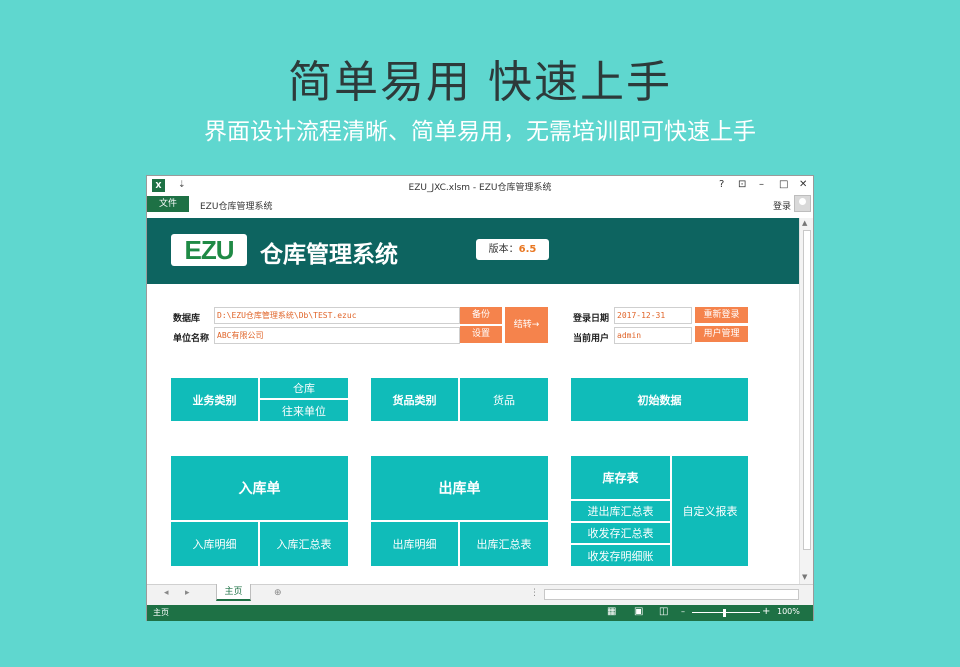  What do you see at coordinates (620, 555) in the screenshot?
I see `rs-detail-button: 收发存明细账` at bounding box center [620, 555].